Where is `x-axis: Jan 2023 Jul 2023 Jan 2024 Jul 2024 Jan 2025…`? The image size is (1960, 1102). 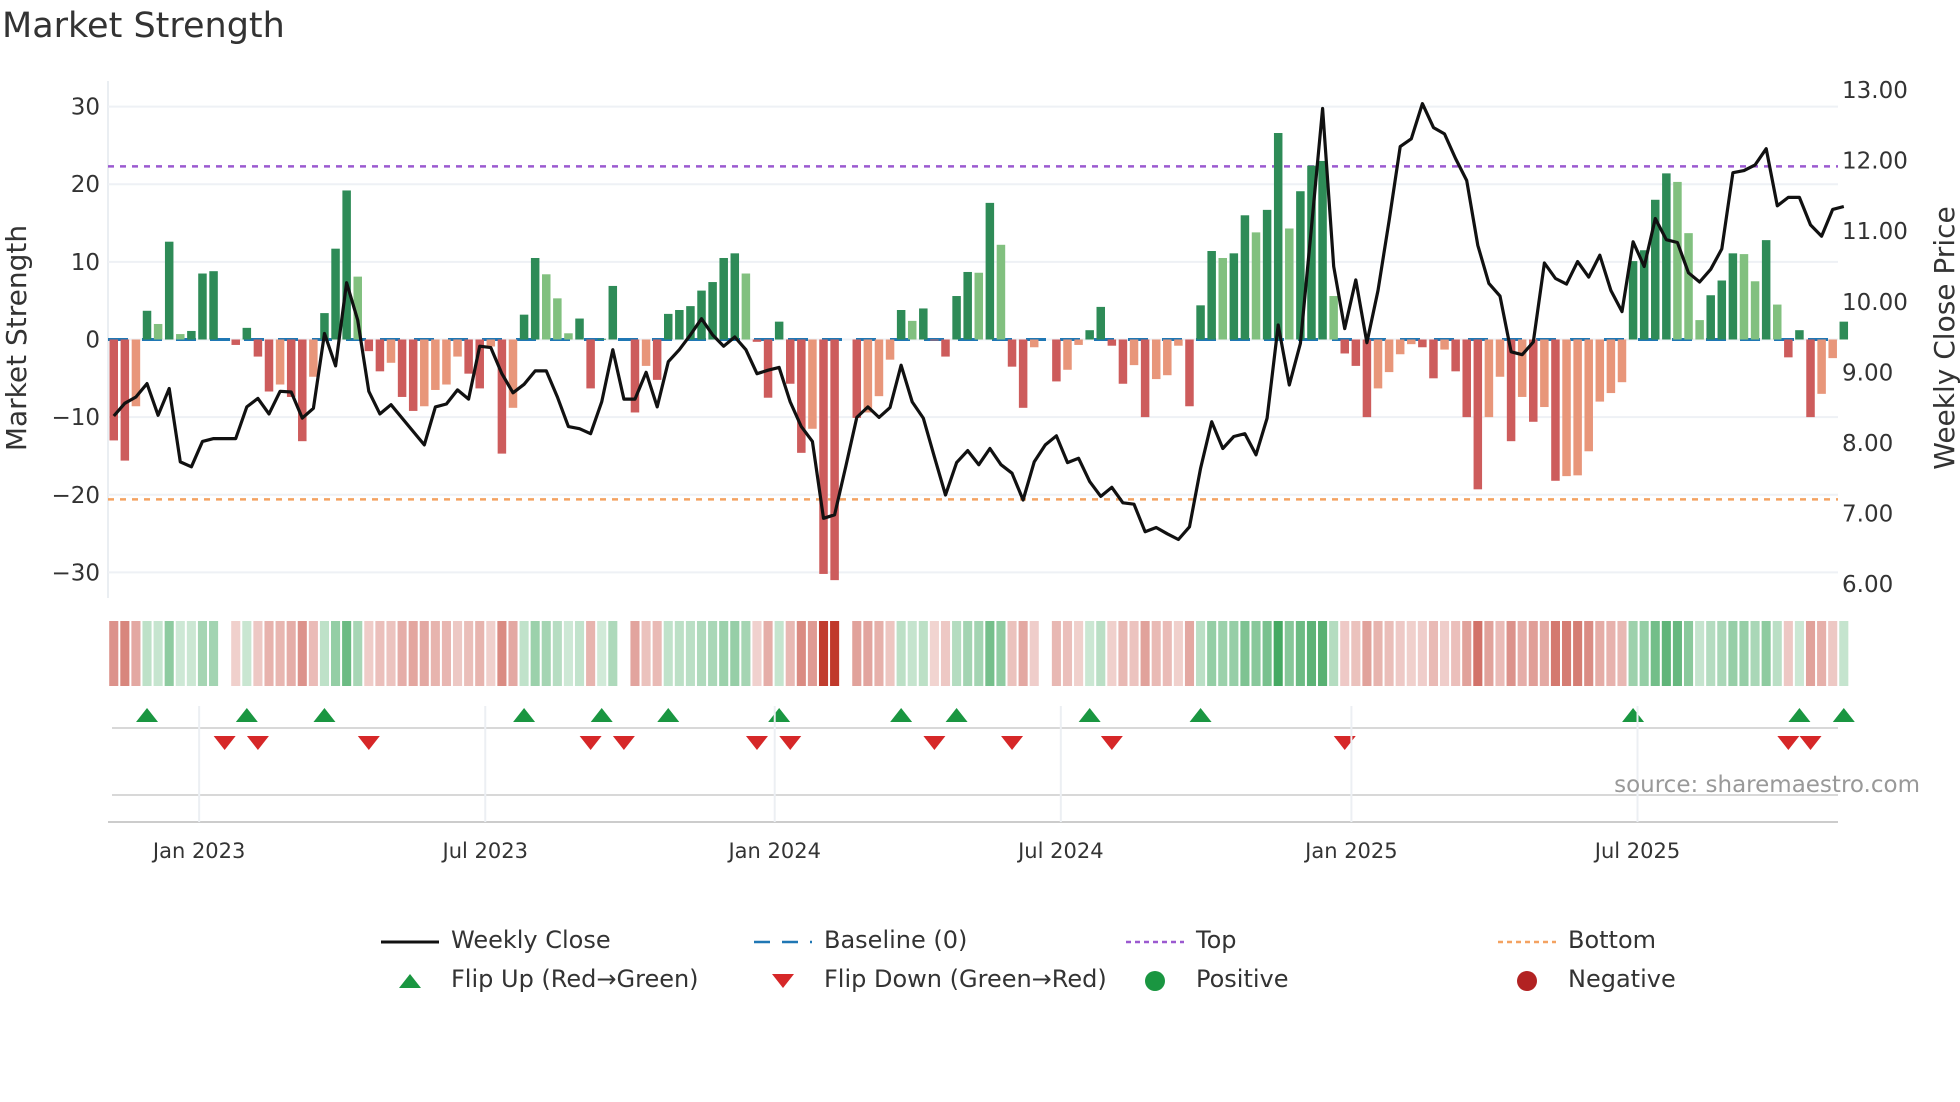
x-axis: Jan 2023 Jul 2023 Jan 2024 Jul 2024 Jan 2025… is located at coordinates (973, 784).